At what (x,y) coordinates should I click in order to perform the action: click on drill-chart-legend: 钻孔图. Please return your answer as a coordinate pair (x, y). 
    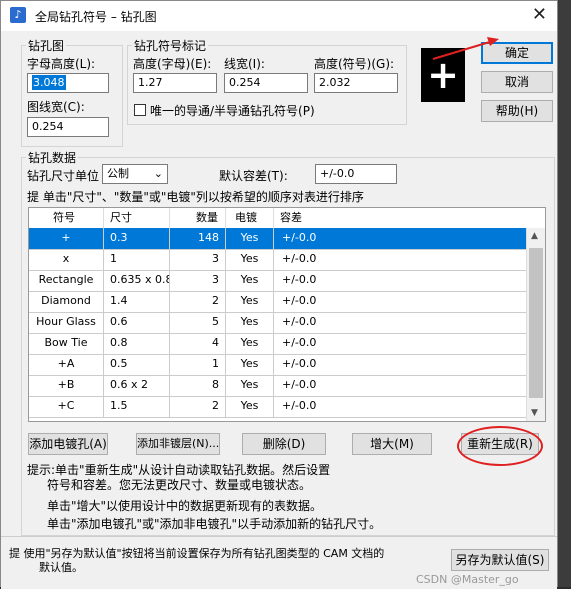
    Looking at the image, I should click on (46, 46).